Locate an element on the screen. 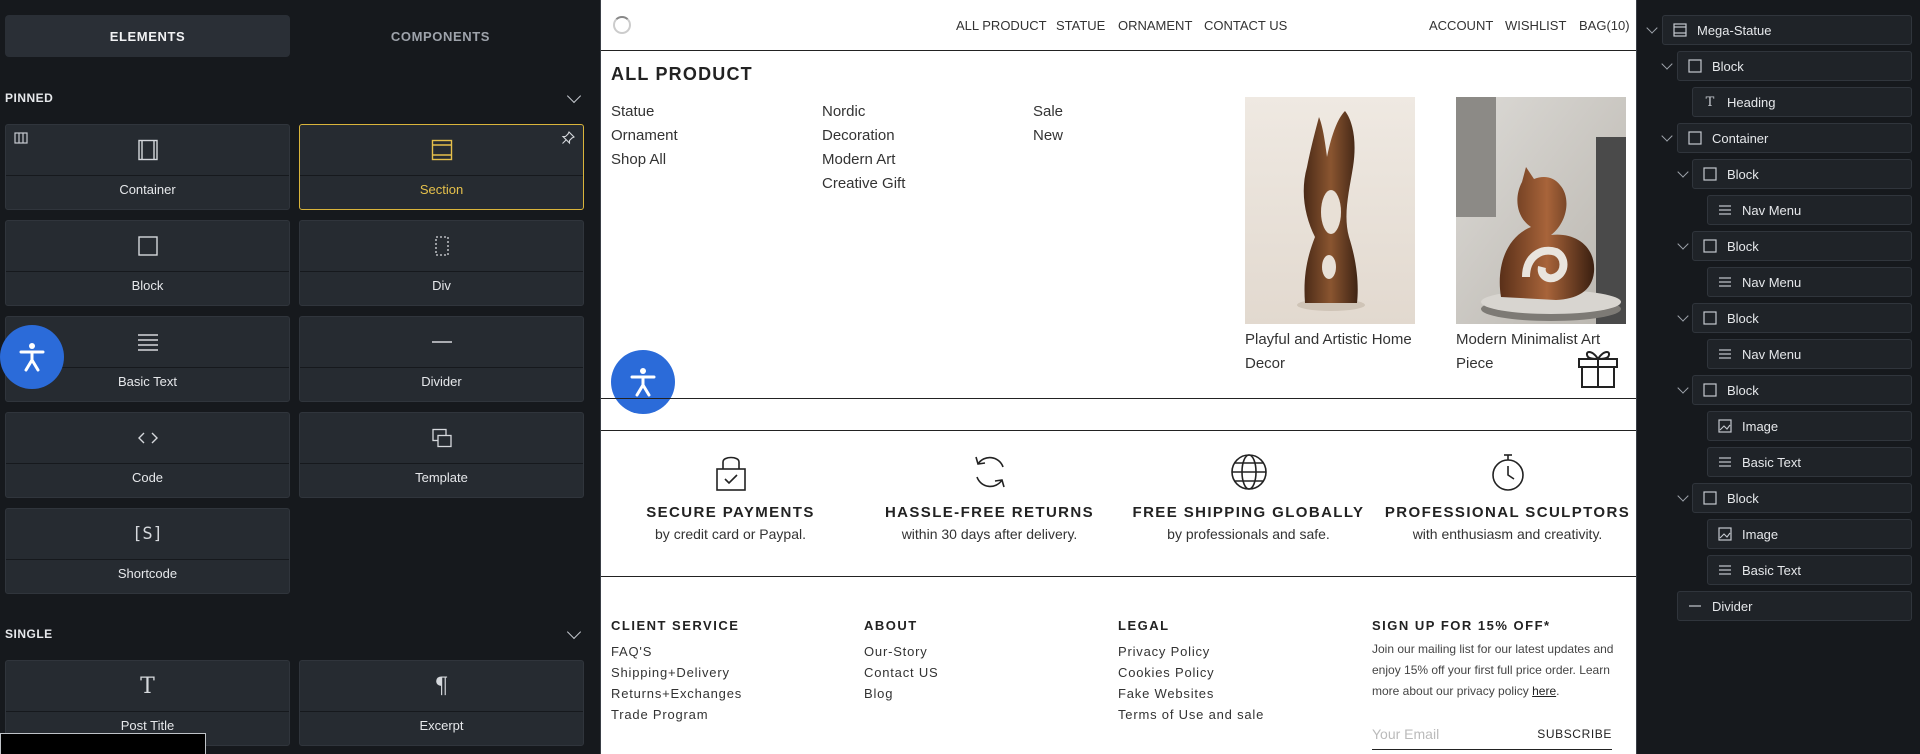 The width and height of the screenshot is (1920, 754). element-card-divider: Divider is located at coordinates (441, 359).